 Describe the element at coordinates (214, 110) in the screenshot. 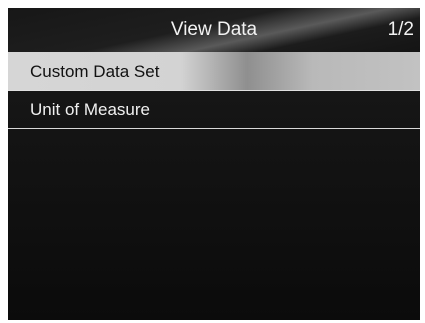

I see `menu-item-unit-of-measure: Unit of Measure` at that location.